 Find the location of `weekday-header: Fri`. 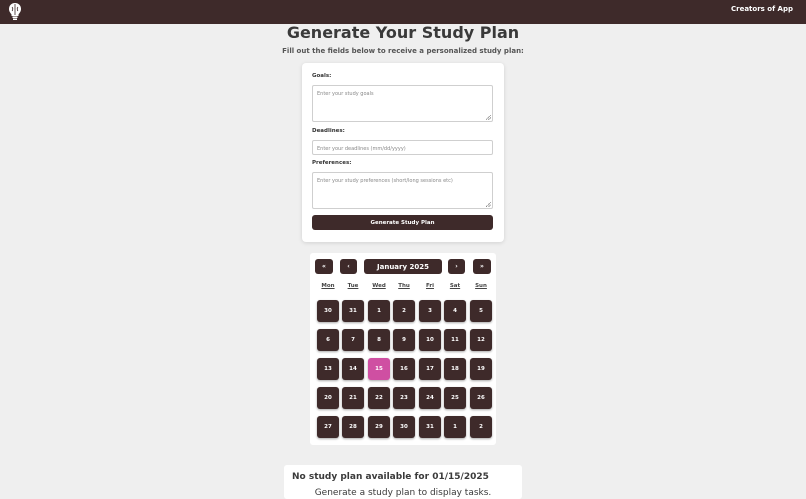

weekday-header: Fri is located at coordinates (429, 286).